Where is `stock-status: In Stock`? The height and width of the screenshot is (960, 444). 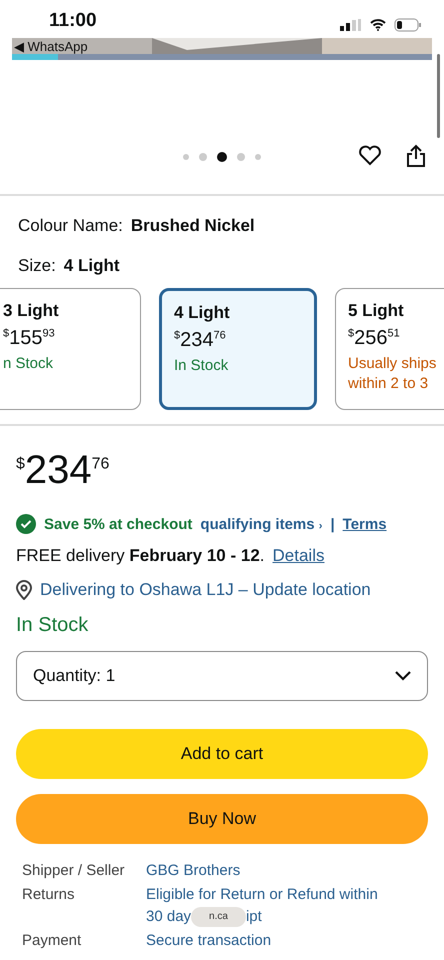 stock-status: In Stock is located at coordinates (52, 625).